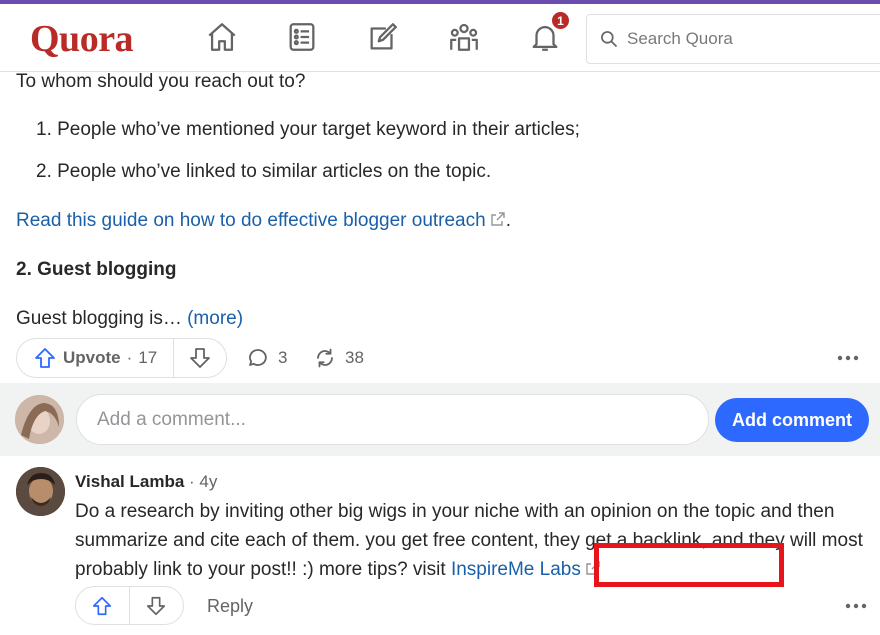 The height and width of the screenshot is (635, 880). What do you see at coordinates (258, 357) in the screenshot?
I see `comment-icon` at bounding box center [258, 357].